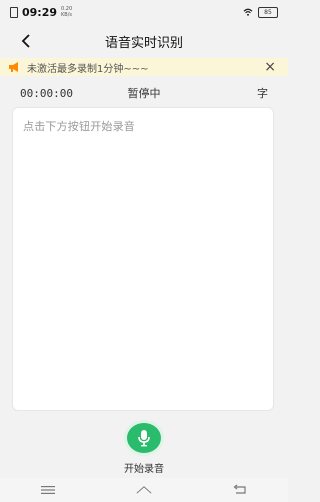  What do you see at coordinates (79, 126) in the screenshot?
I see `transcript-placeholder: 点击下方按钮开始录音` at bounding box center [79, 126].